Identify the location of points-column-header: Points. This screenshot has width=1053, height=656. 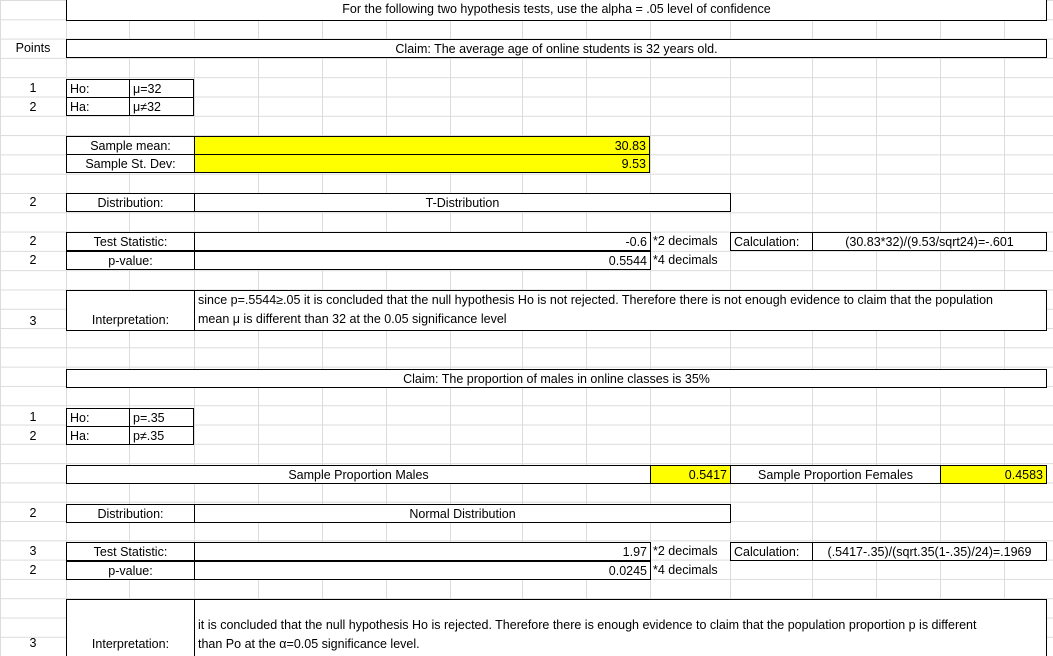
(33, 48).